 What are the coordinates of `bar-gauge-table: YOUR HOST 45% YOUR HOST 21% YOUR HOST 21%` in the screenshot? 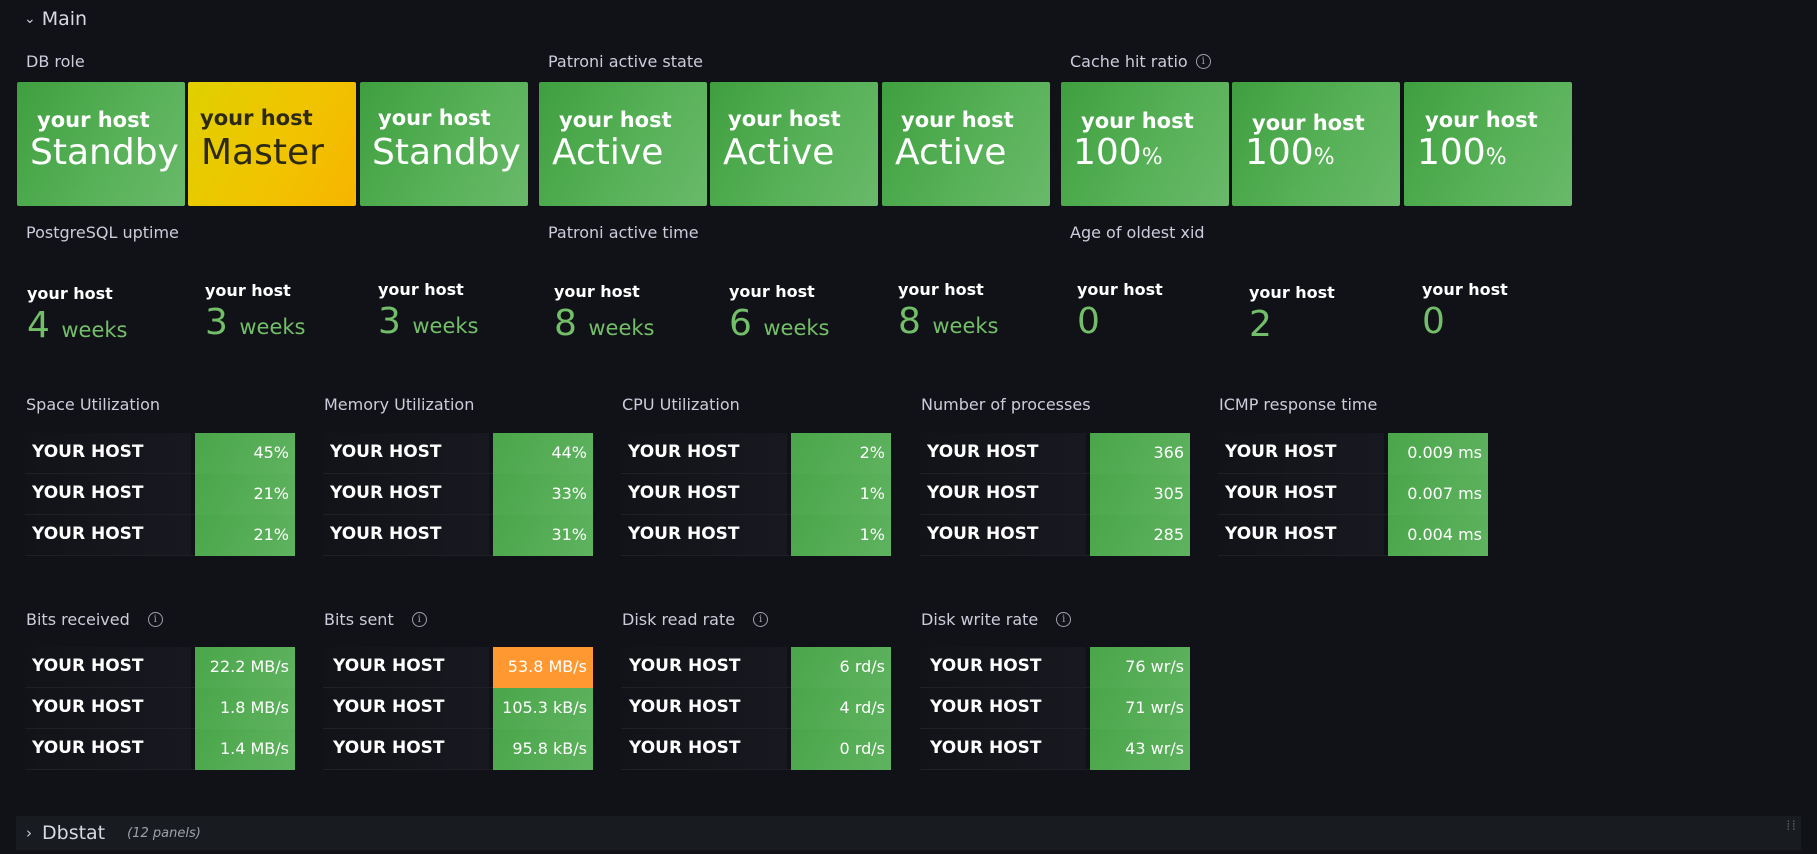 It's located at (160, 494).